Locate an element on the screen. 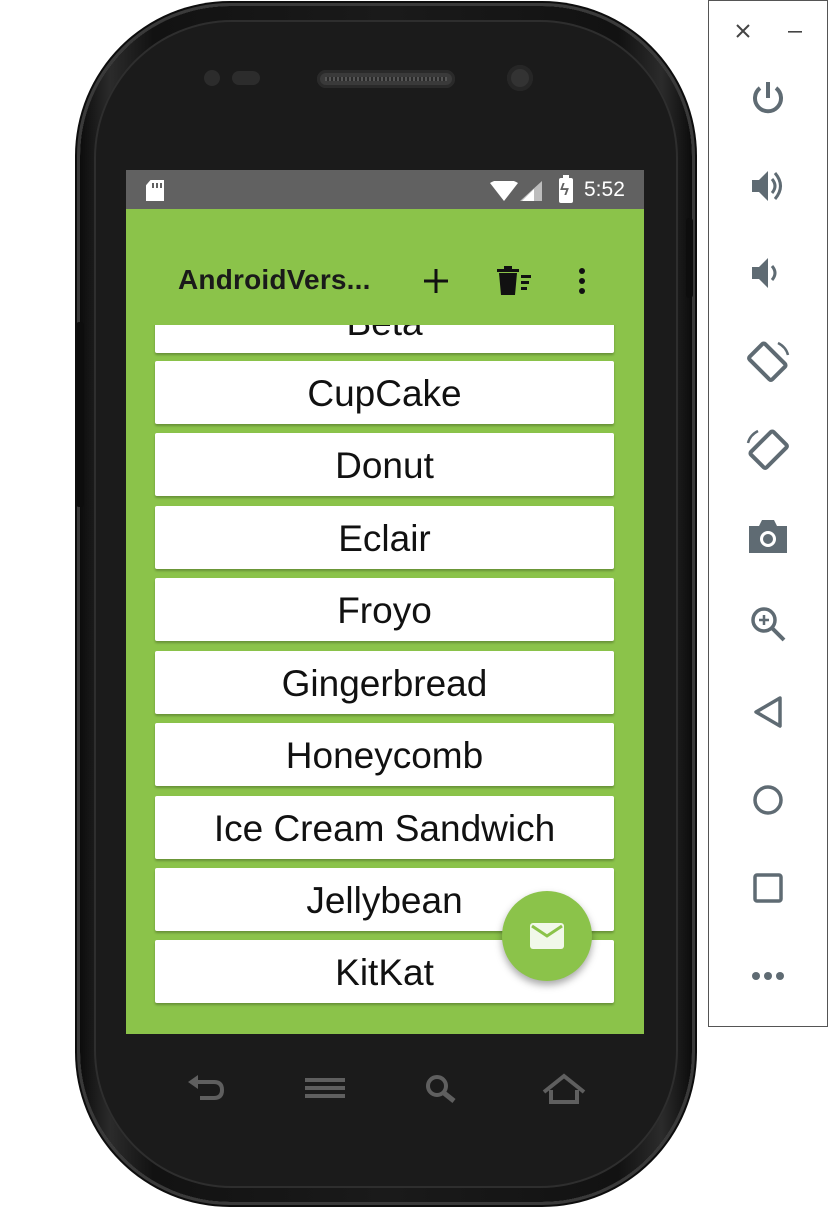 The image size is (830, 1224). list-item: Froyo is located at coordinates (384, 609).